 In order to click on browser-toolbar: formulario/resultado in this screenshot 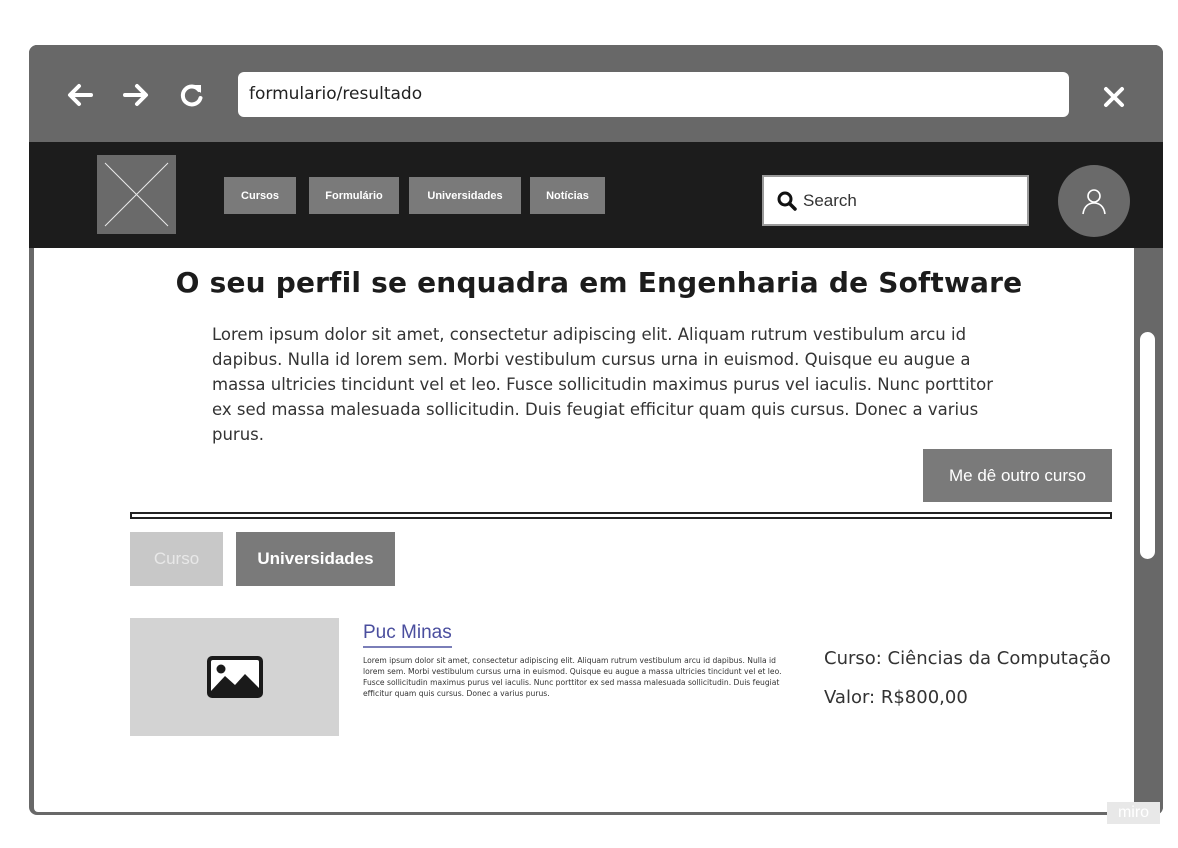, I will do `click(596, 93)`.